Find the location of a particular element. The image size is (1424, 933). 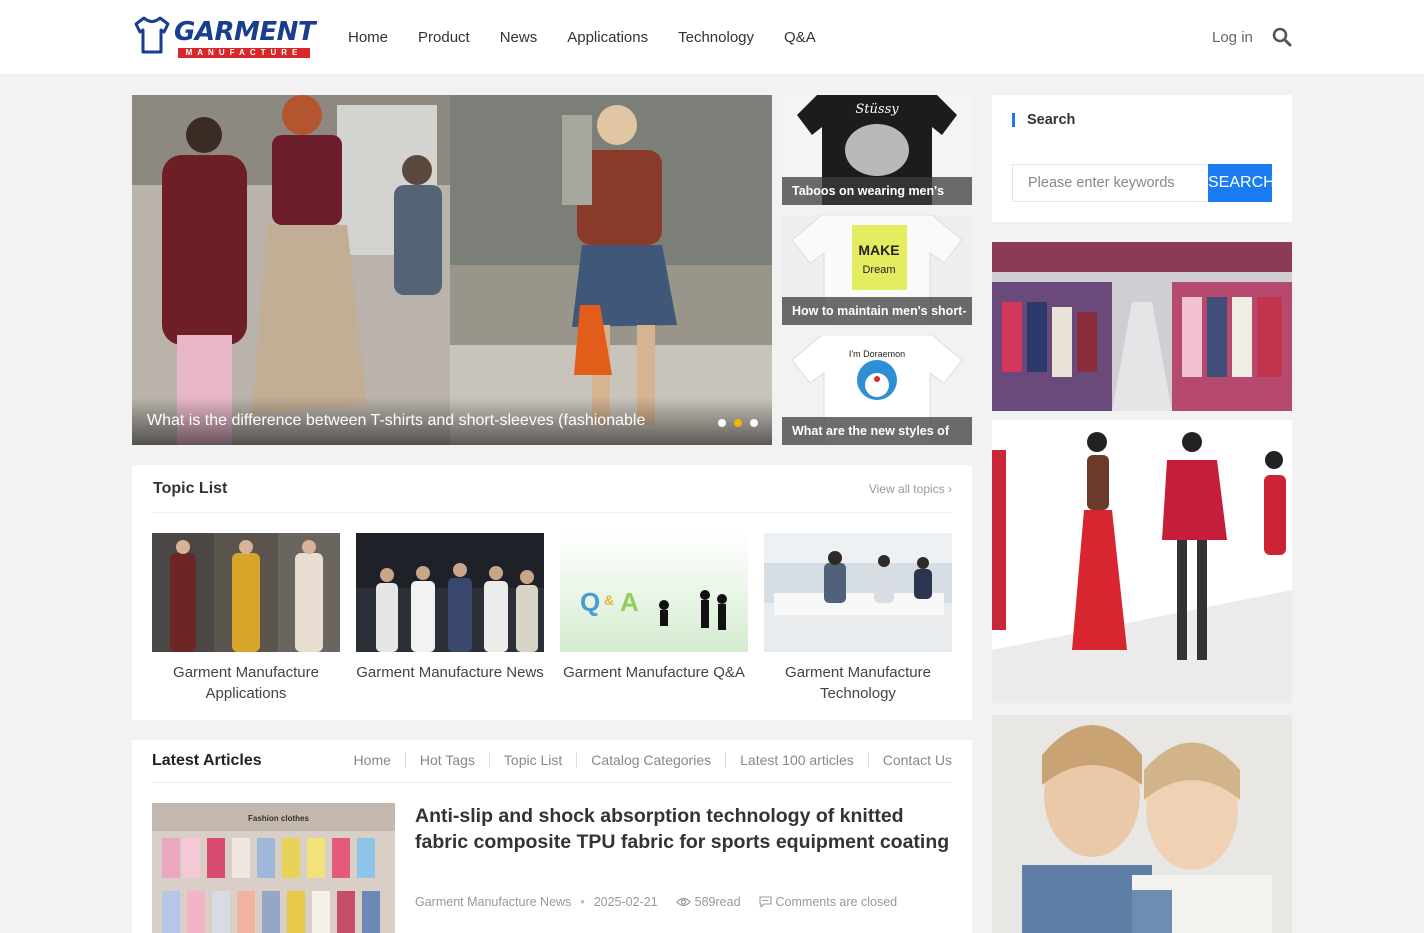

thumb-card-2: MAKE Dream How to maintain men's short- is located at coordinates (877, 270).